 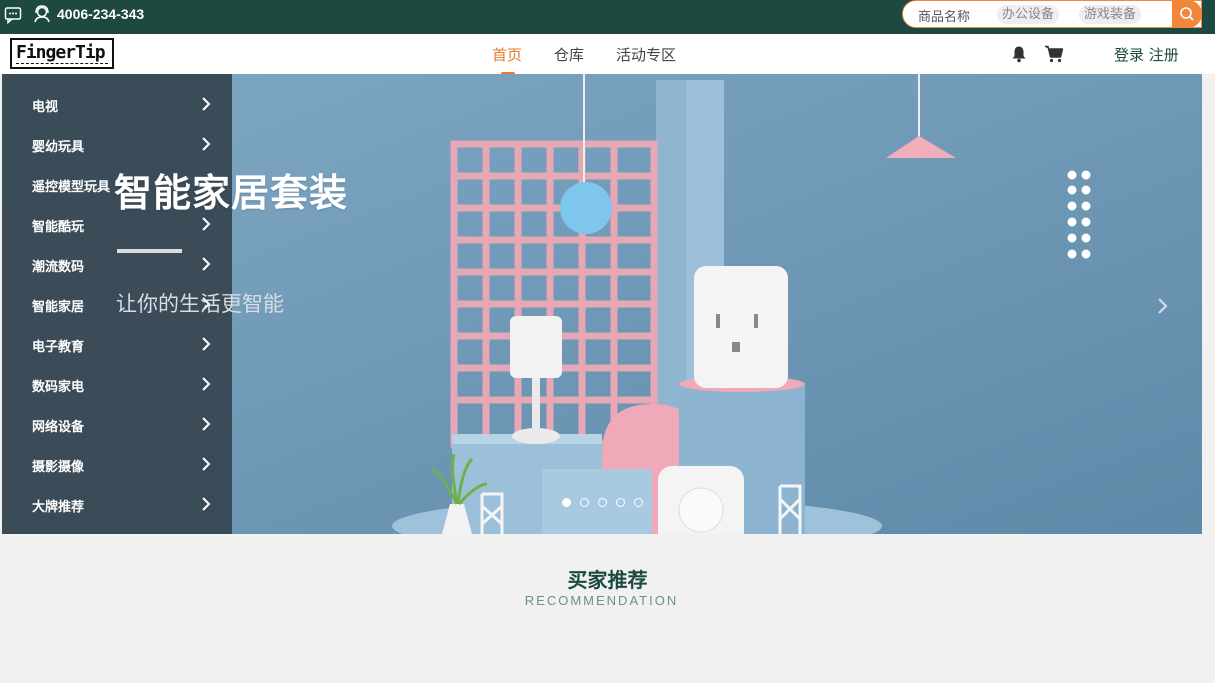 I want to click on search-chip-gaming: 游戏装备, so click(x=1110, y=14).